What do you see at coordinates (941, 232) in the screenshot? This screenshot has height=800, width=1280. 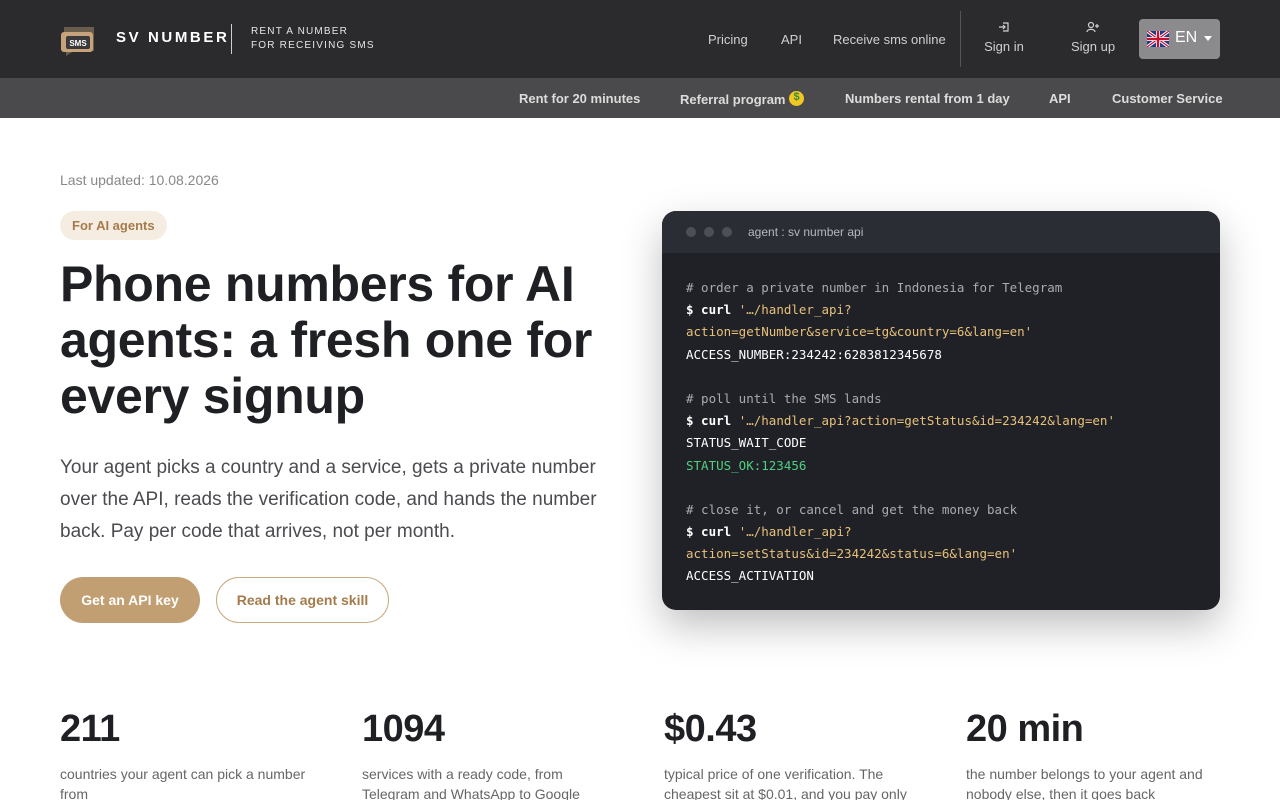 I see `terminal-titlebar: agent : sv number api` at bounding box center [941, 232].